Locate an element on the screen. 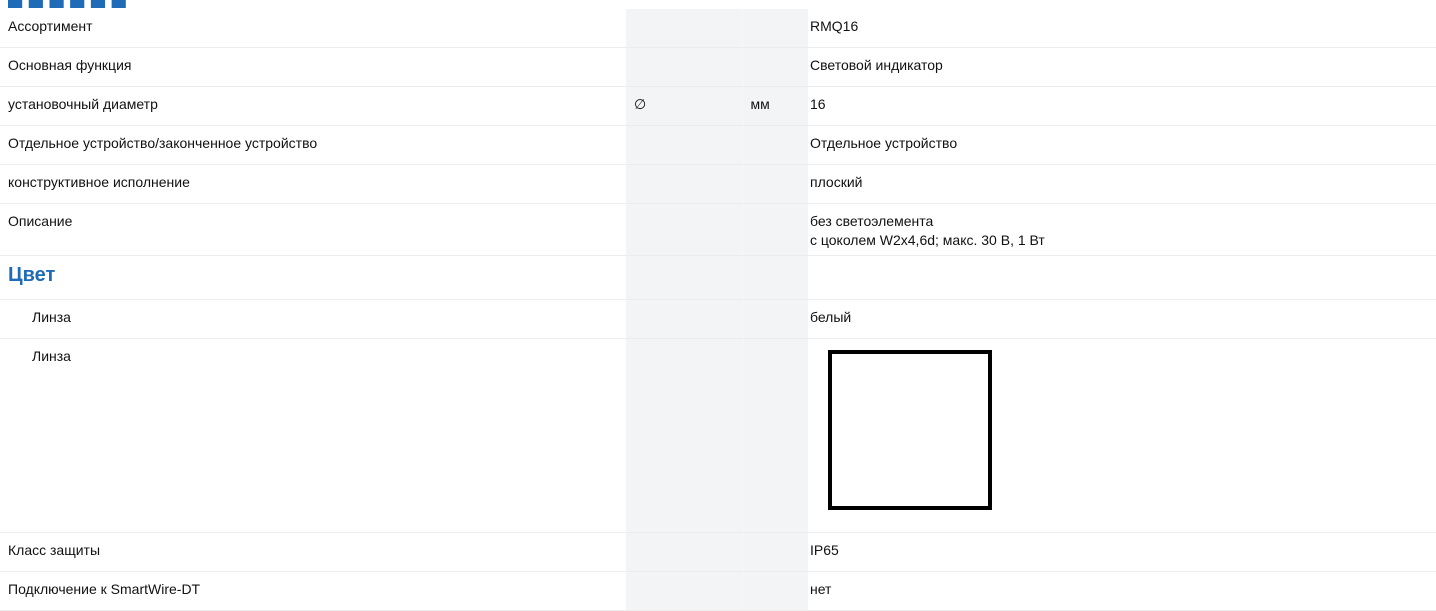 The image size is (1436, 611). previous-section-heading-clip: █ █ █ █ █ █ is located at coordinates (718, 4).